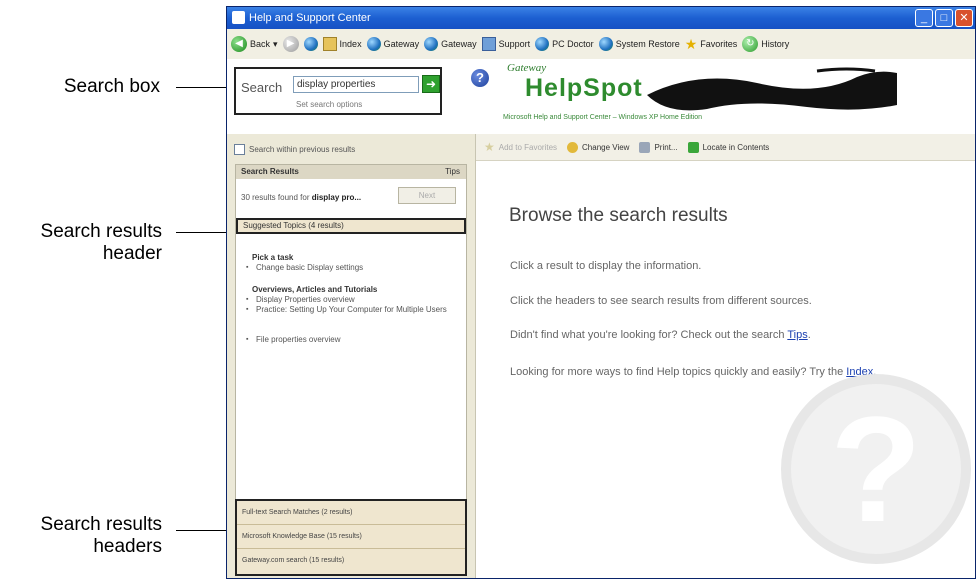 This screenshot has width=976, height=579. I want to click on index-label: Index, so click(350, 44).